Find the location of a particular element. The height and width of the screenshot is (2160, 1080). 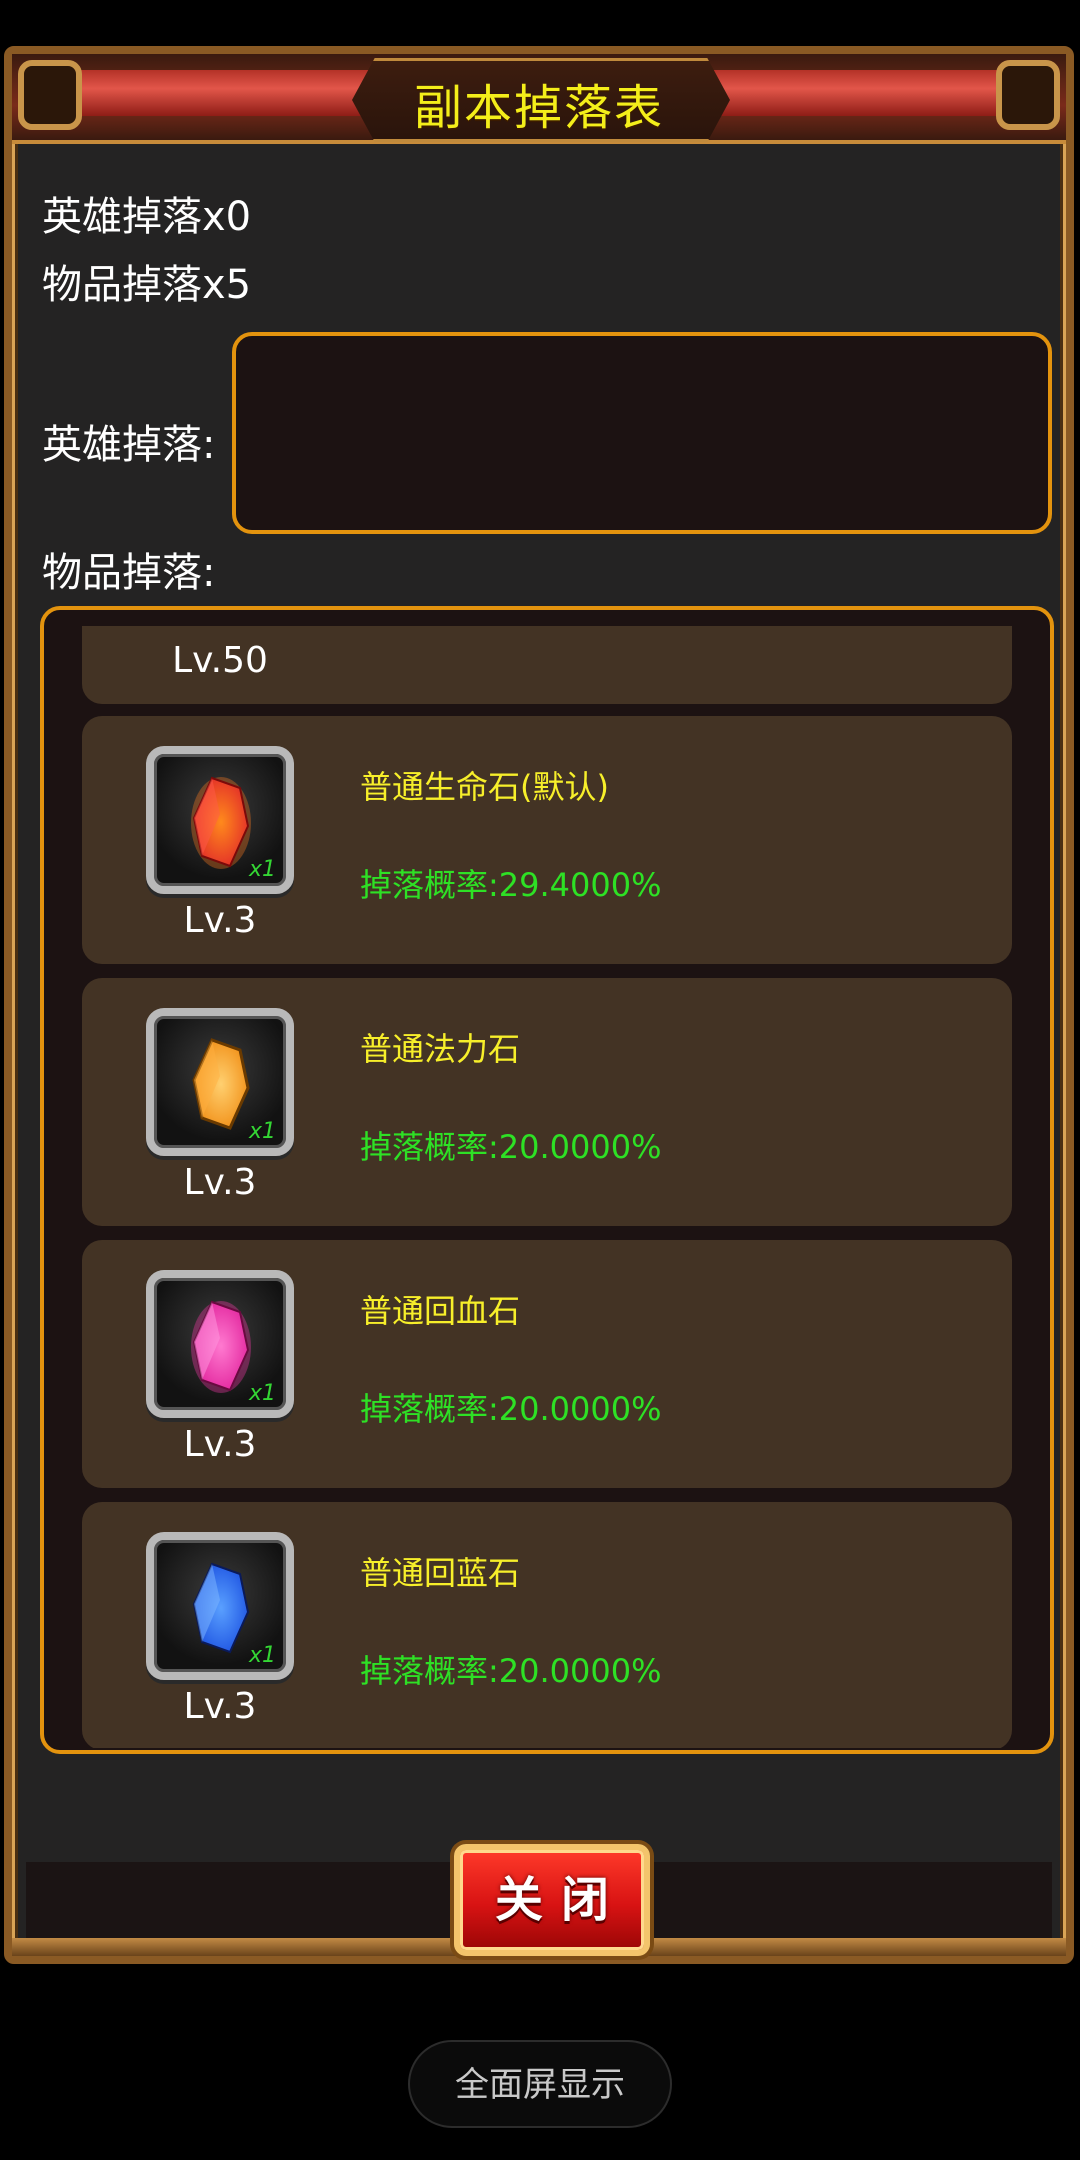

list-item: x1 Lv.3 普通回蓝石 掉落概率:20.0000% is located at coordinates (547, 1625).